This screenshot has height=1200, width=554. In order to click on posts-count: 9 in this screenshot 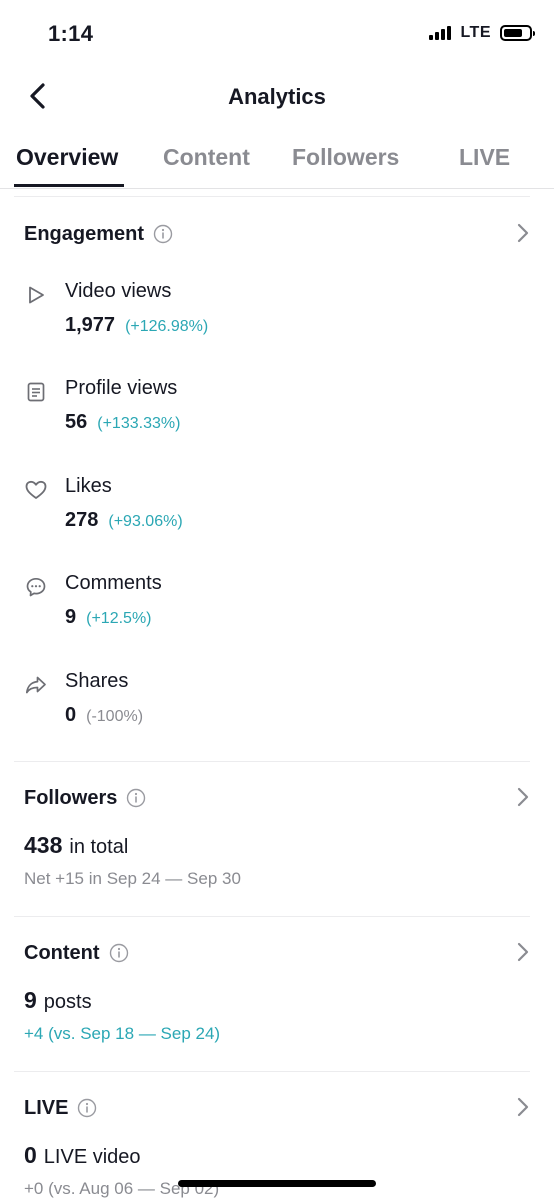, I will do `click(30, 1000)`.